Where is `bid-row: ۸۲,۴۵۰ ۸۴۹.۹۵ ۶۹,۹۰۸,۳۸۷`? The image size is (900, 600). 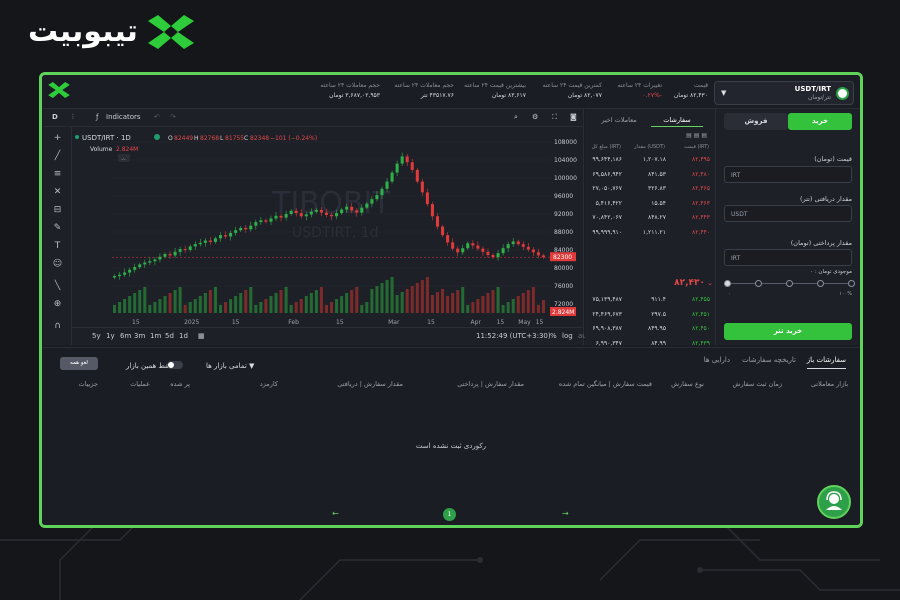
bid-row: ۸۲,۴۵۰ ۸۴۹.۹۵ ۶۹,۹۰۸,۳۸۷ is located at coordinates (650, 329).